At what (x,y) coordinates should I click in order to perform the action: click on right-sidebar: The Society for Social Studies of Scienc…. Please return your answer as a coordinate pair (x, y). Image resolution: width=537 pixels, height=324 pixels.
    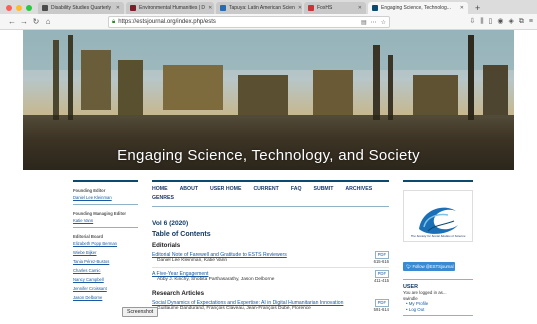
    Looking at the image, I should click on (438, 248).